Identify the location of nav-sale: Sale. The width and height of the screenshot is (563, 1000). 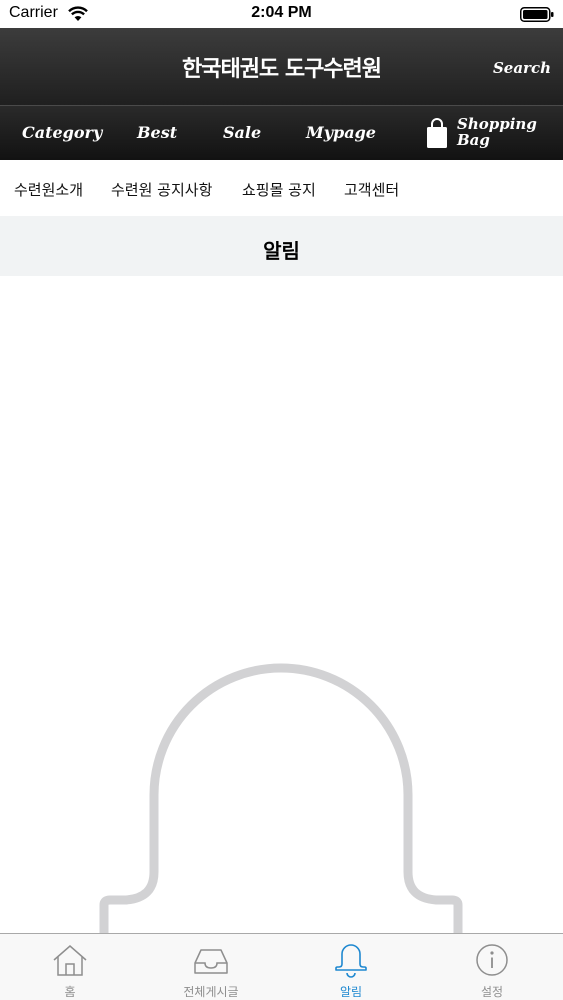
(242, 132).